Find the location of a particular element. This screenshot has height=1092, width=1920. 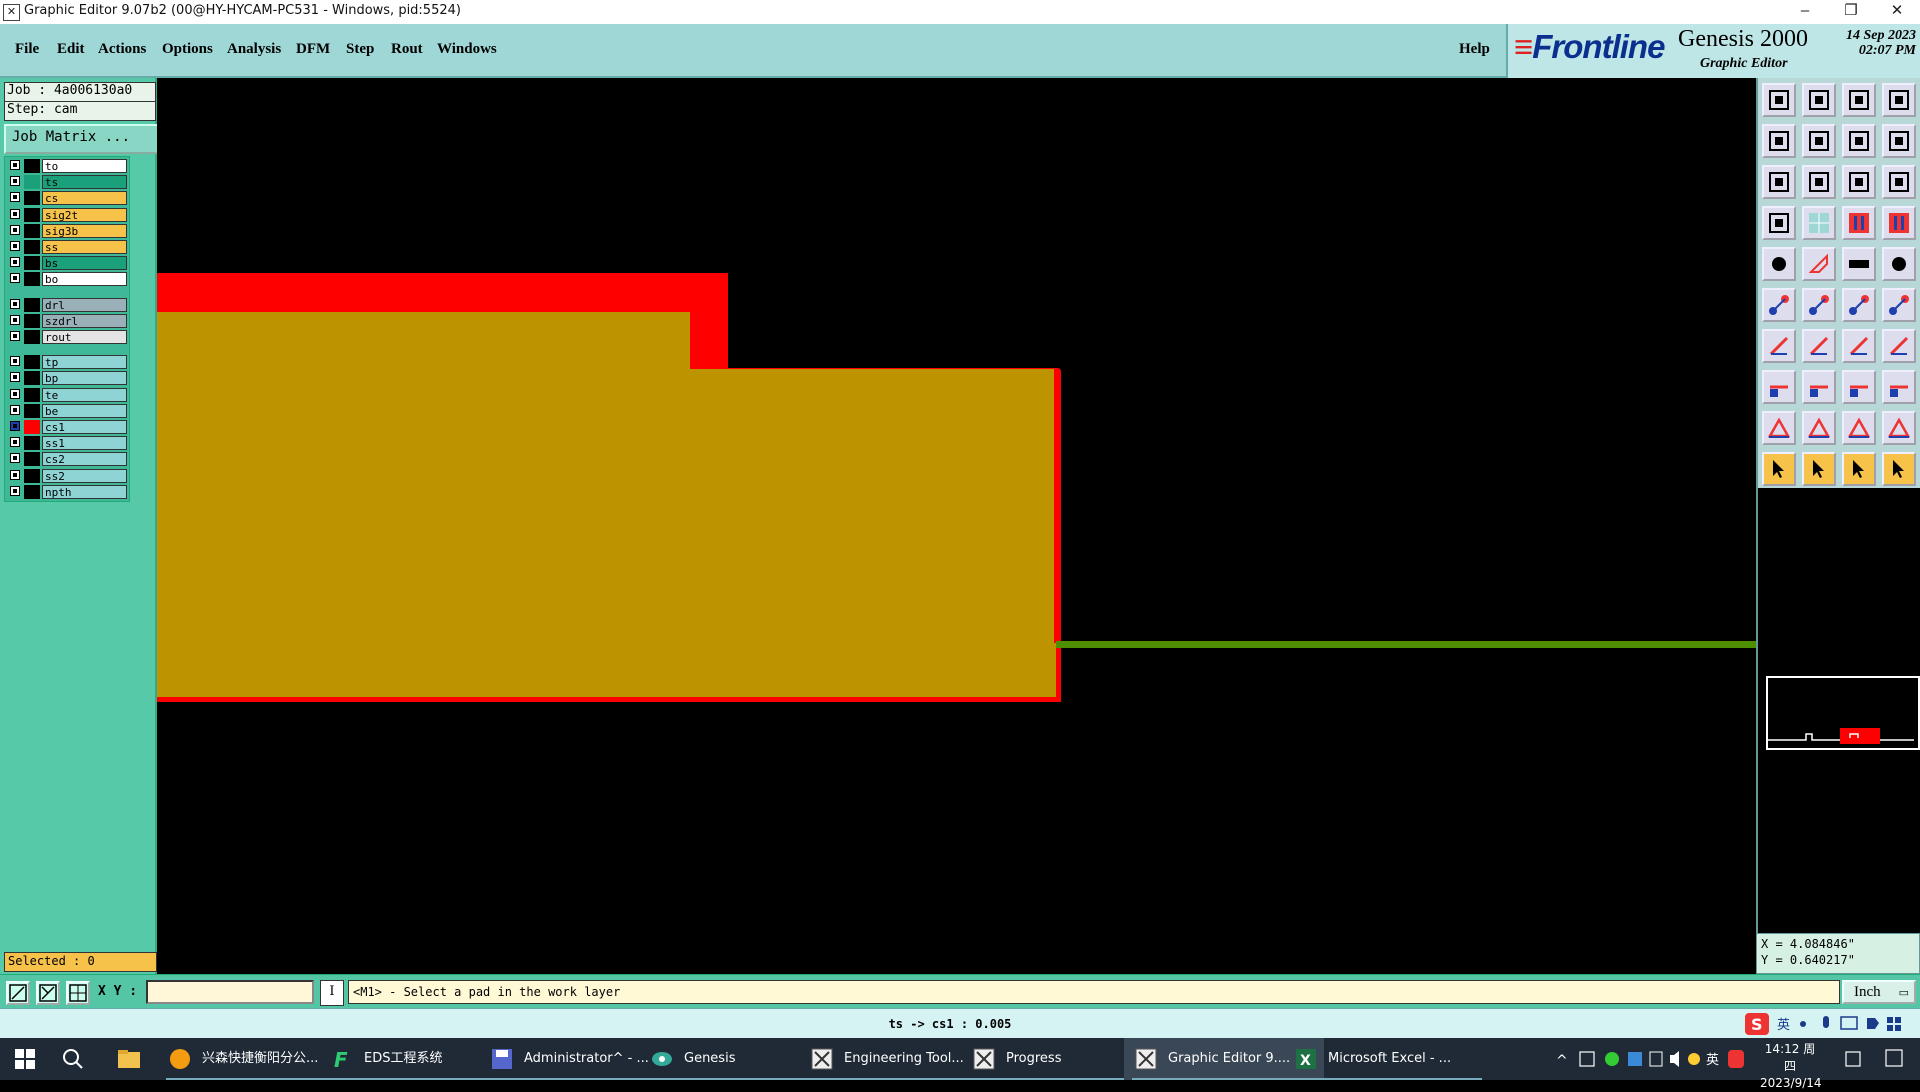

tool-ruler-button is located at coordinates (1859, 264).